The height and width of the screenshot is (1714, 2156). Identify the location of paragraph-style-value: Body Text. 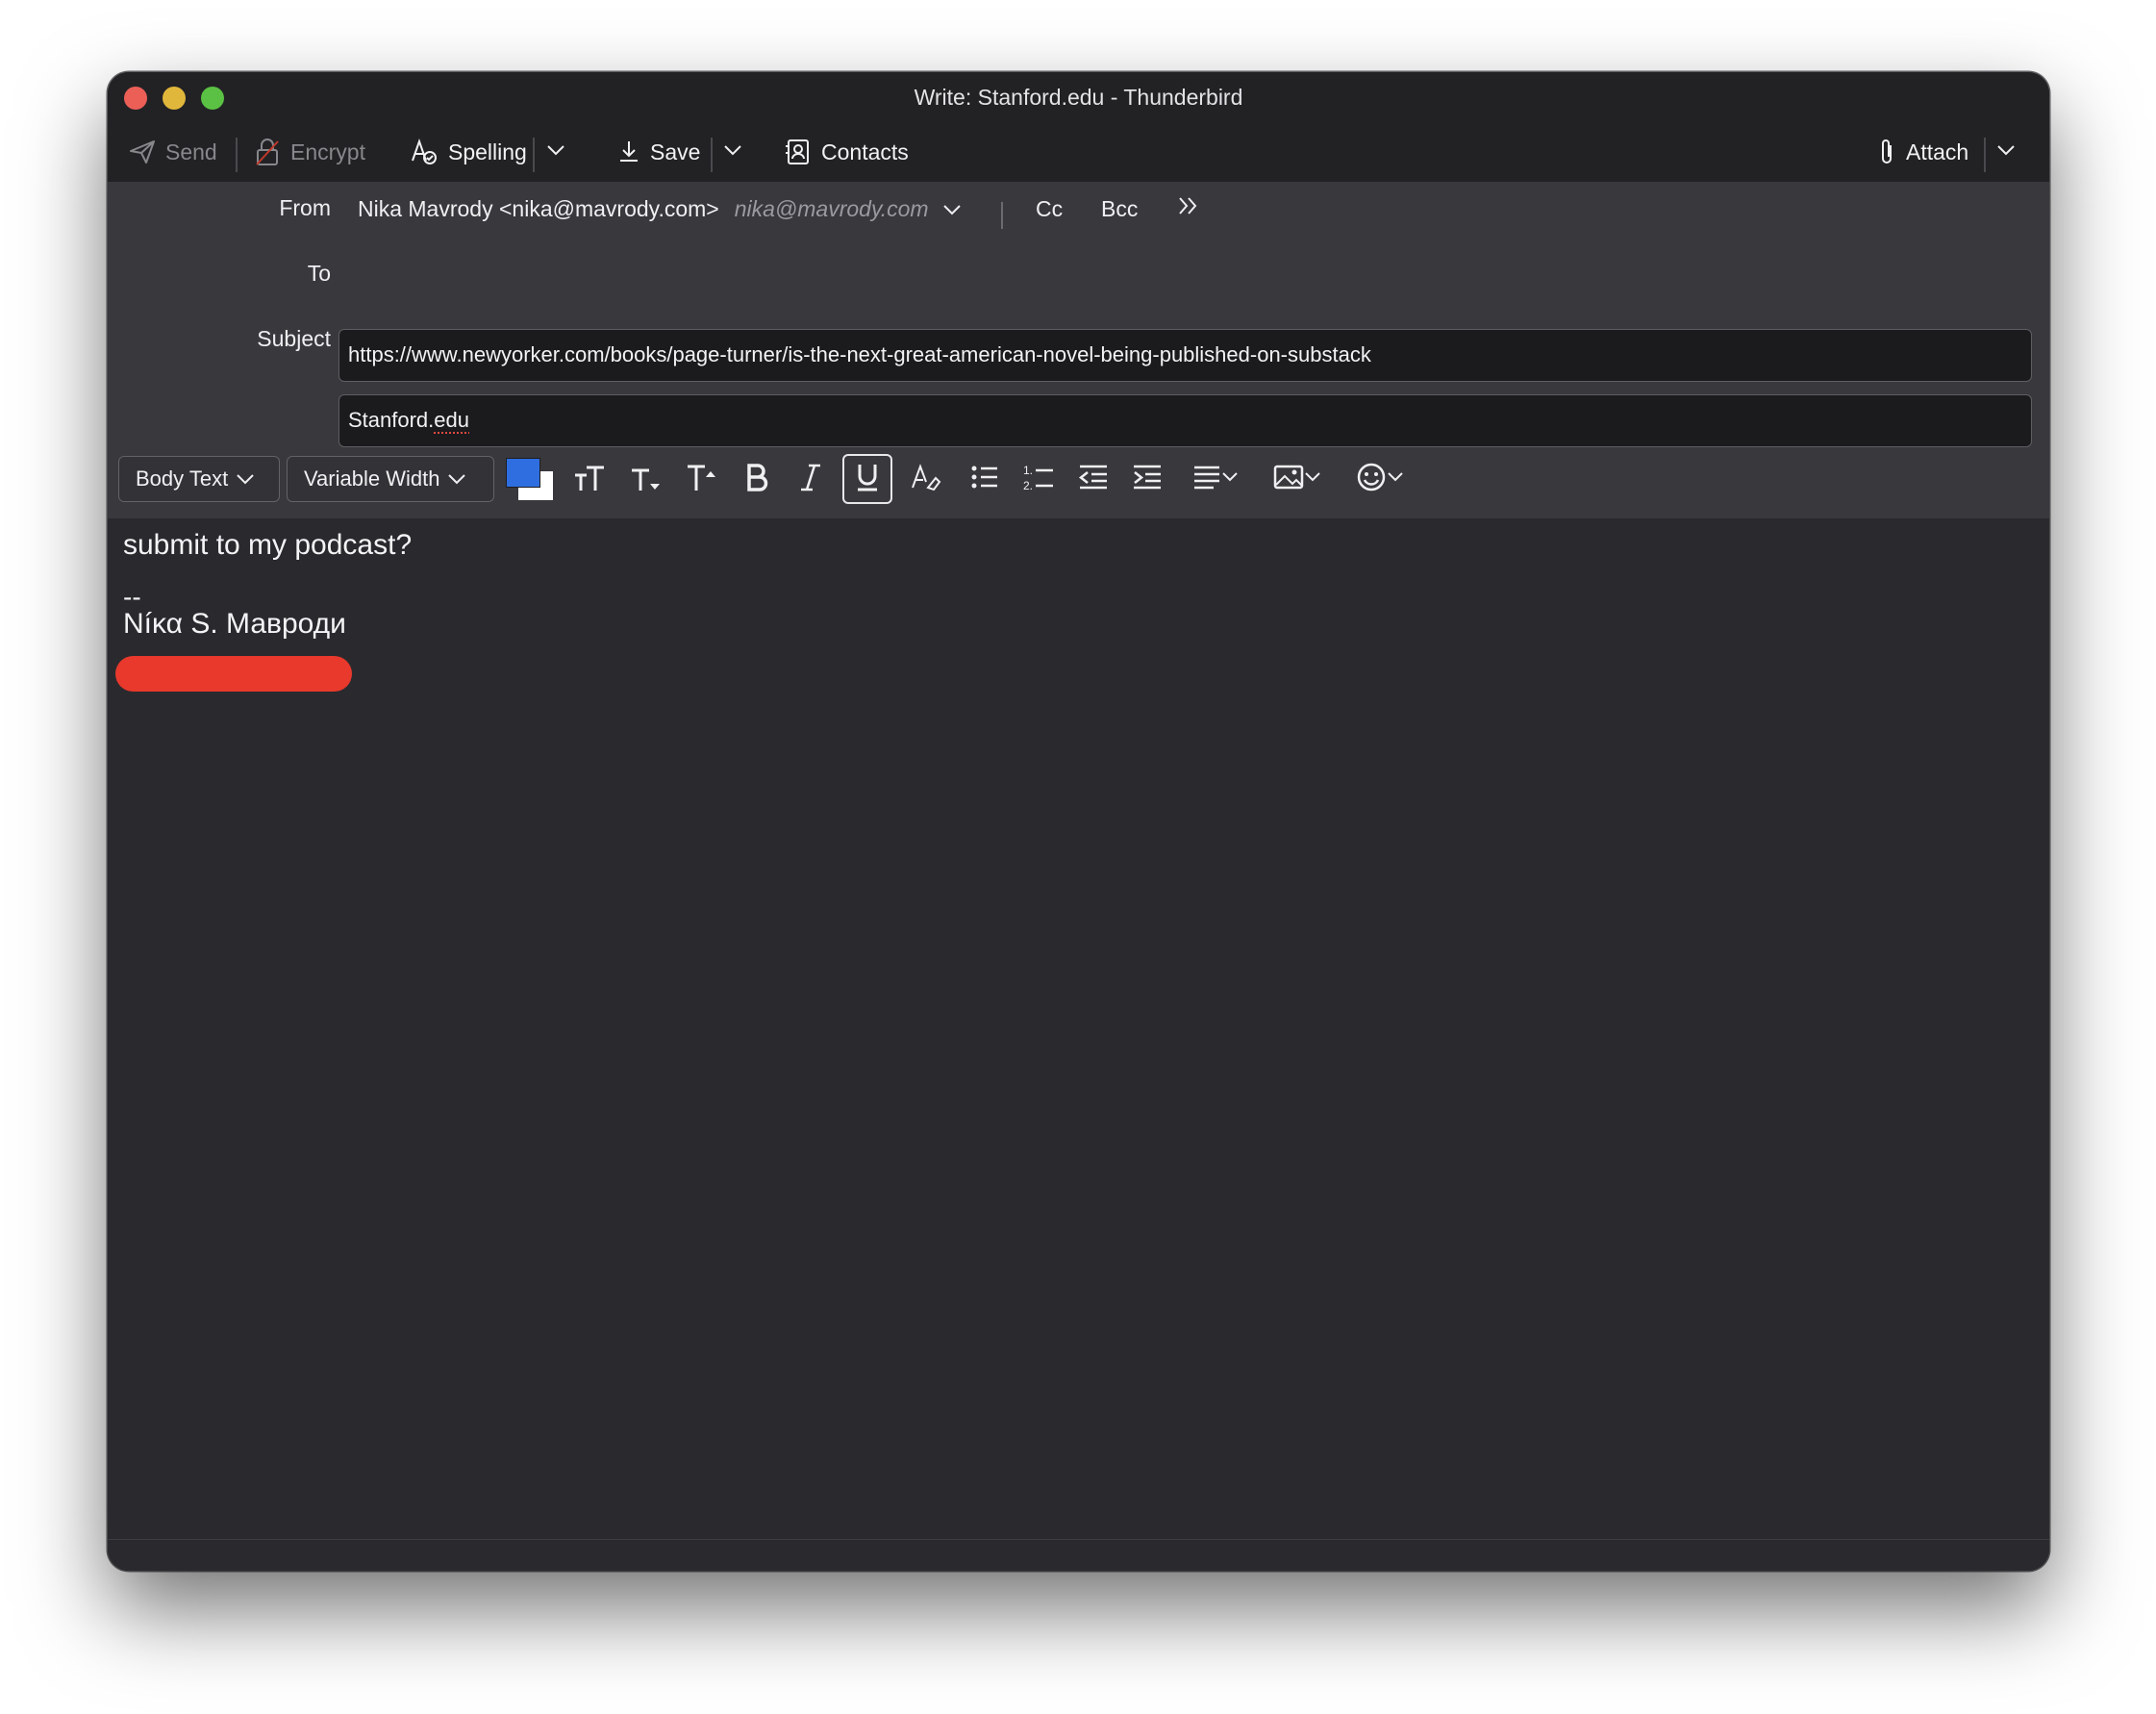
(182, 478).